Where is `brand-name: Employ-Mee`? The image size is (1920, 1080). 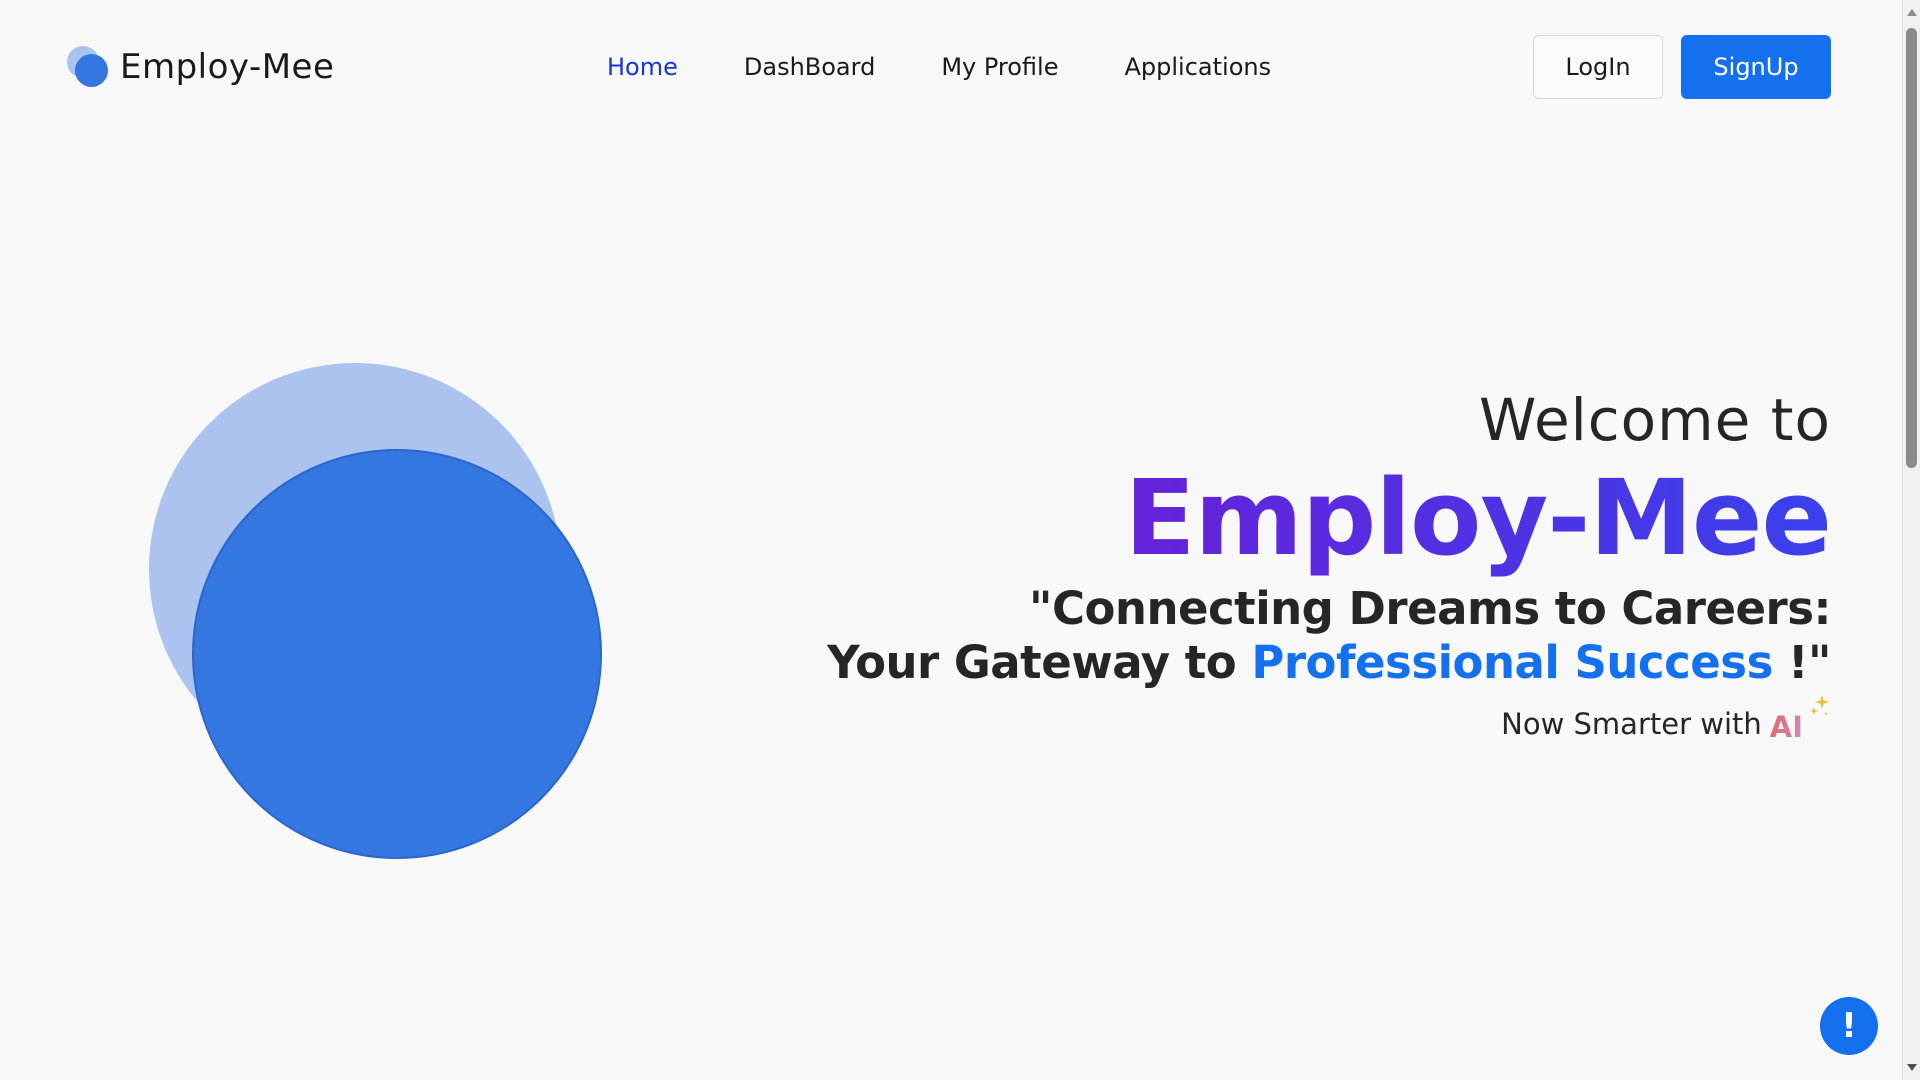
brand-name: Employ-Mee is located at coordinates (227, 67).